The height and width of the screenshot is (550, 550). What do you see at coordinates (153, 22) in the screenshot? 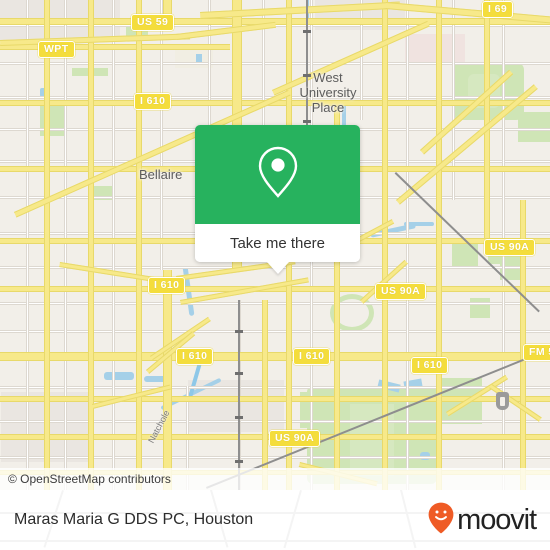
I see `route-shield-us-59: US 59` at bounding box center [153, 22].